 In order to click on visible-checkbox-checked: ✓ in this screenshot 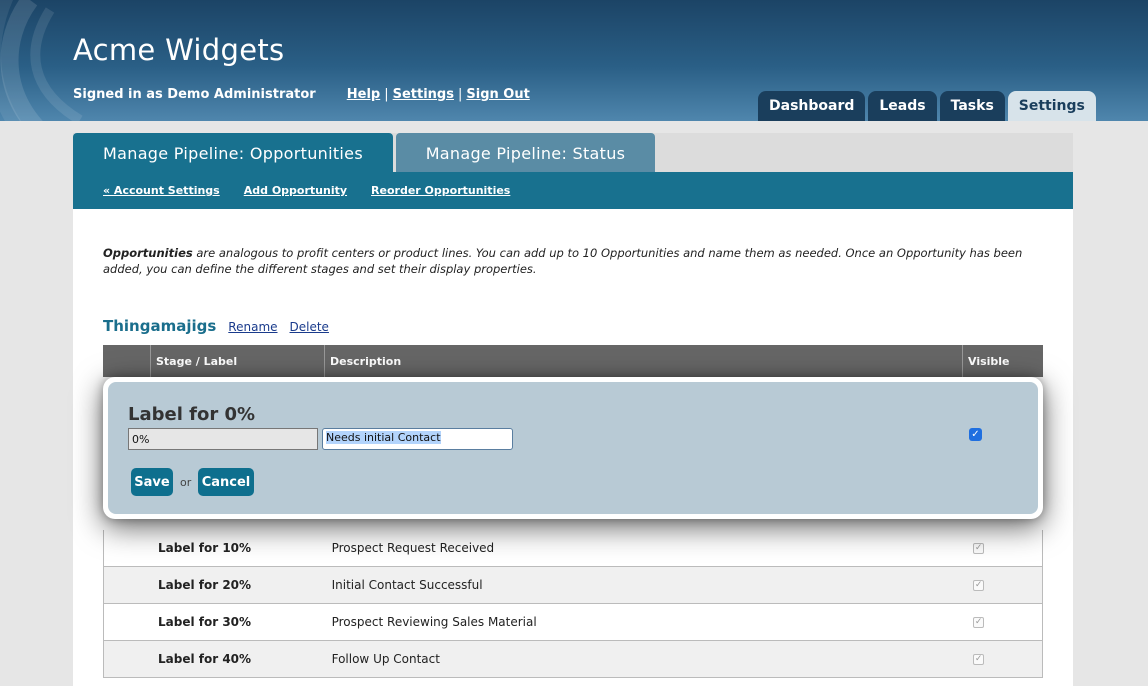, I will do `click(975, 434)`.